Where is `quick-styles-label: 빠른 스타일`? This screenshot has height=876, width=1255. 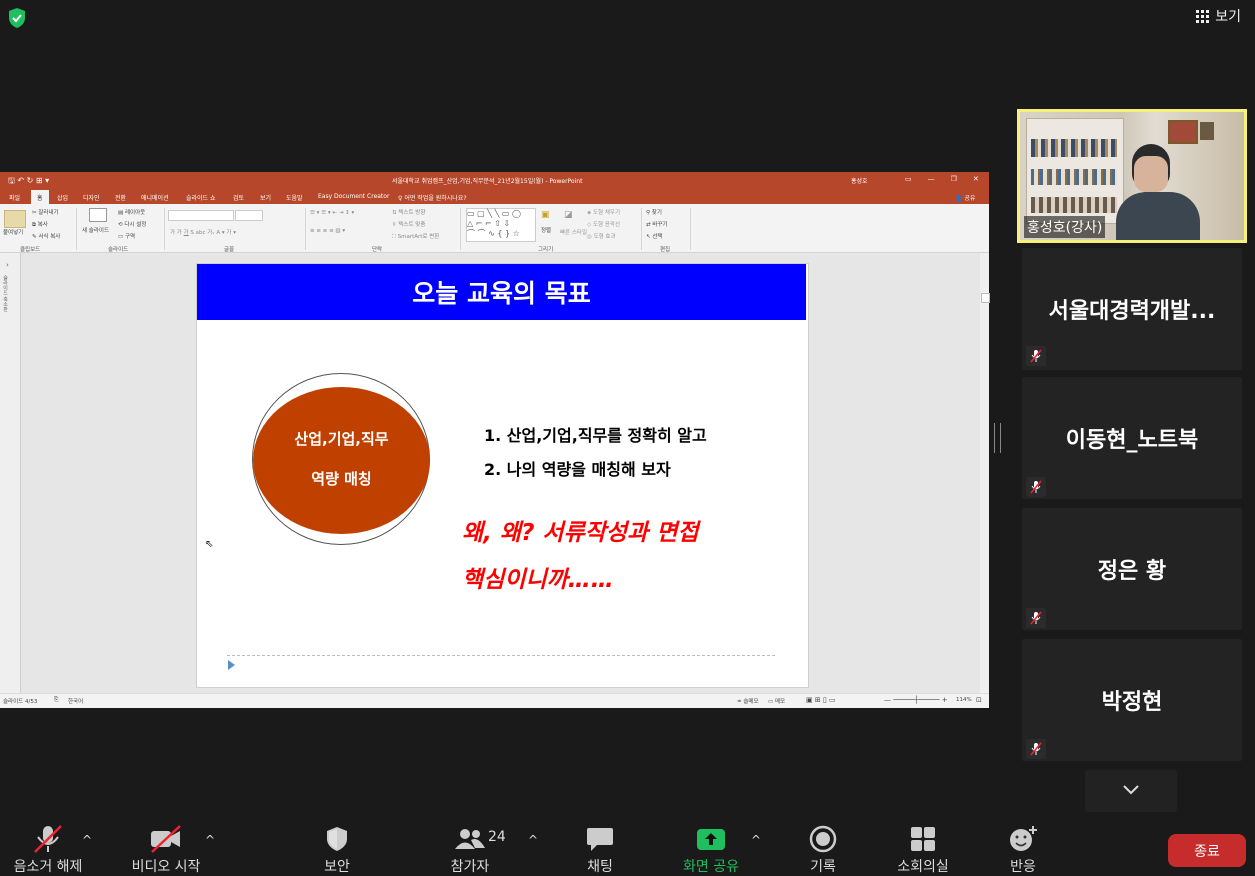 quick-styles-label: 빠른 스타일 is located at coordinates (573, 232).